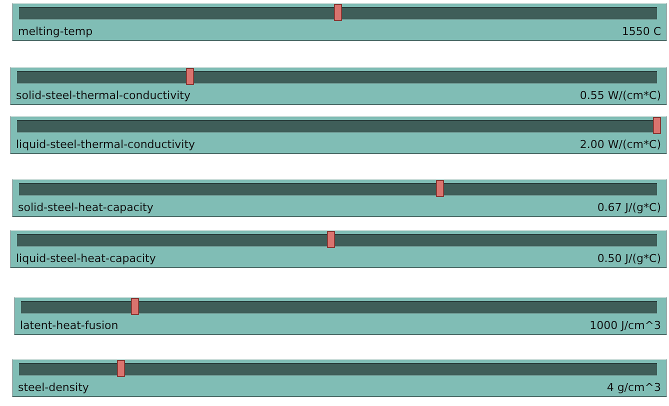 Image resolution: width=669 pixels, height=406 pixels. Describe the element at coordinates (338, 86) in the screenshot. I see `slider: solid-steel-thermal-conductivity 0.55 W/(cm*C)` at that location.